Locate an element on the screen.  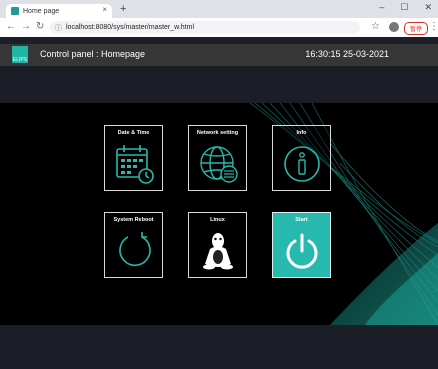
minimize-icon: – is located at coordinates (381, 7).